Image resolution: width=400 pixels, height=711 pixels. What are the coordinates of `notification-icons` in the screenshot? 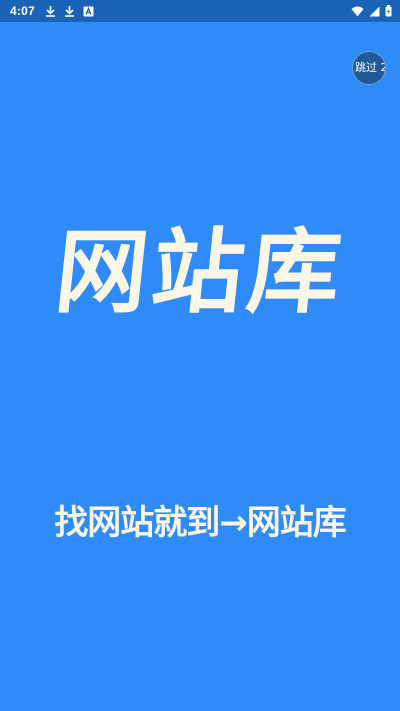 It's located at (69, 11).